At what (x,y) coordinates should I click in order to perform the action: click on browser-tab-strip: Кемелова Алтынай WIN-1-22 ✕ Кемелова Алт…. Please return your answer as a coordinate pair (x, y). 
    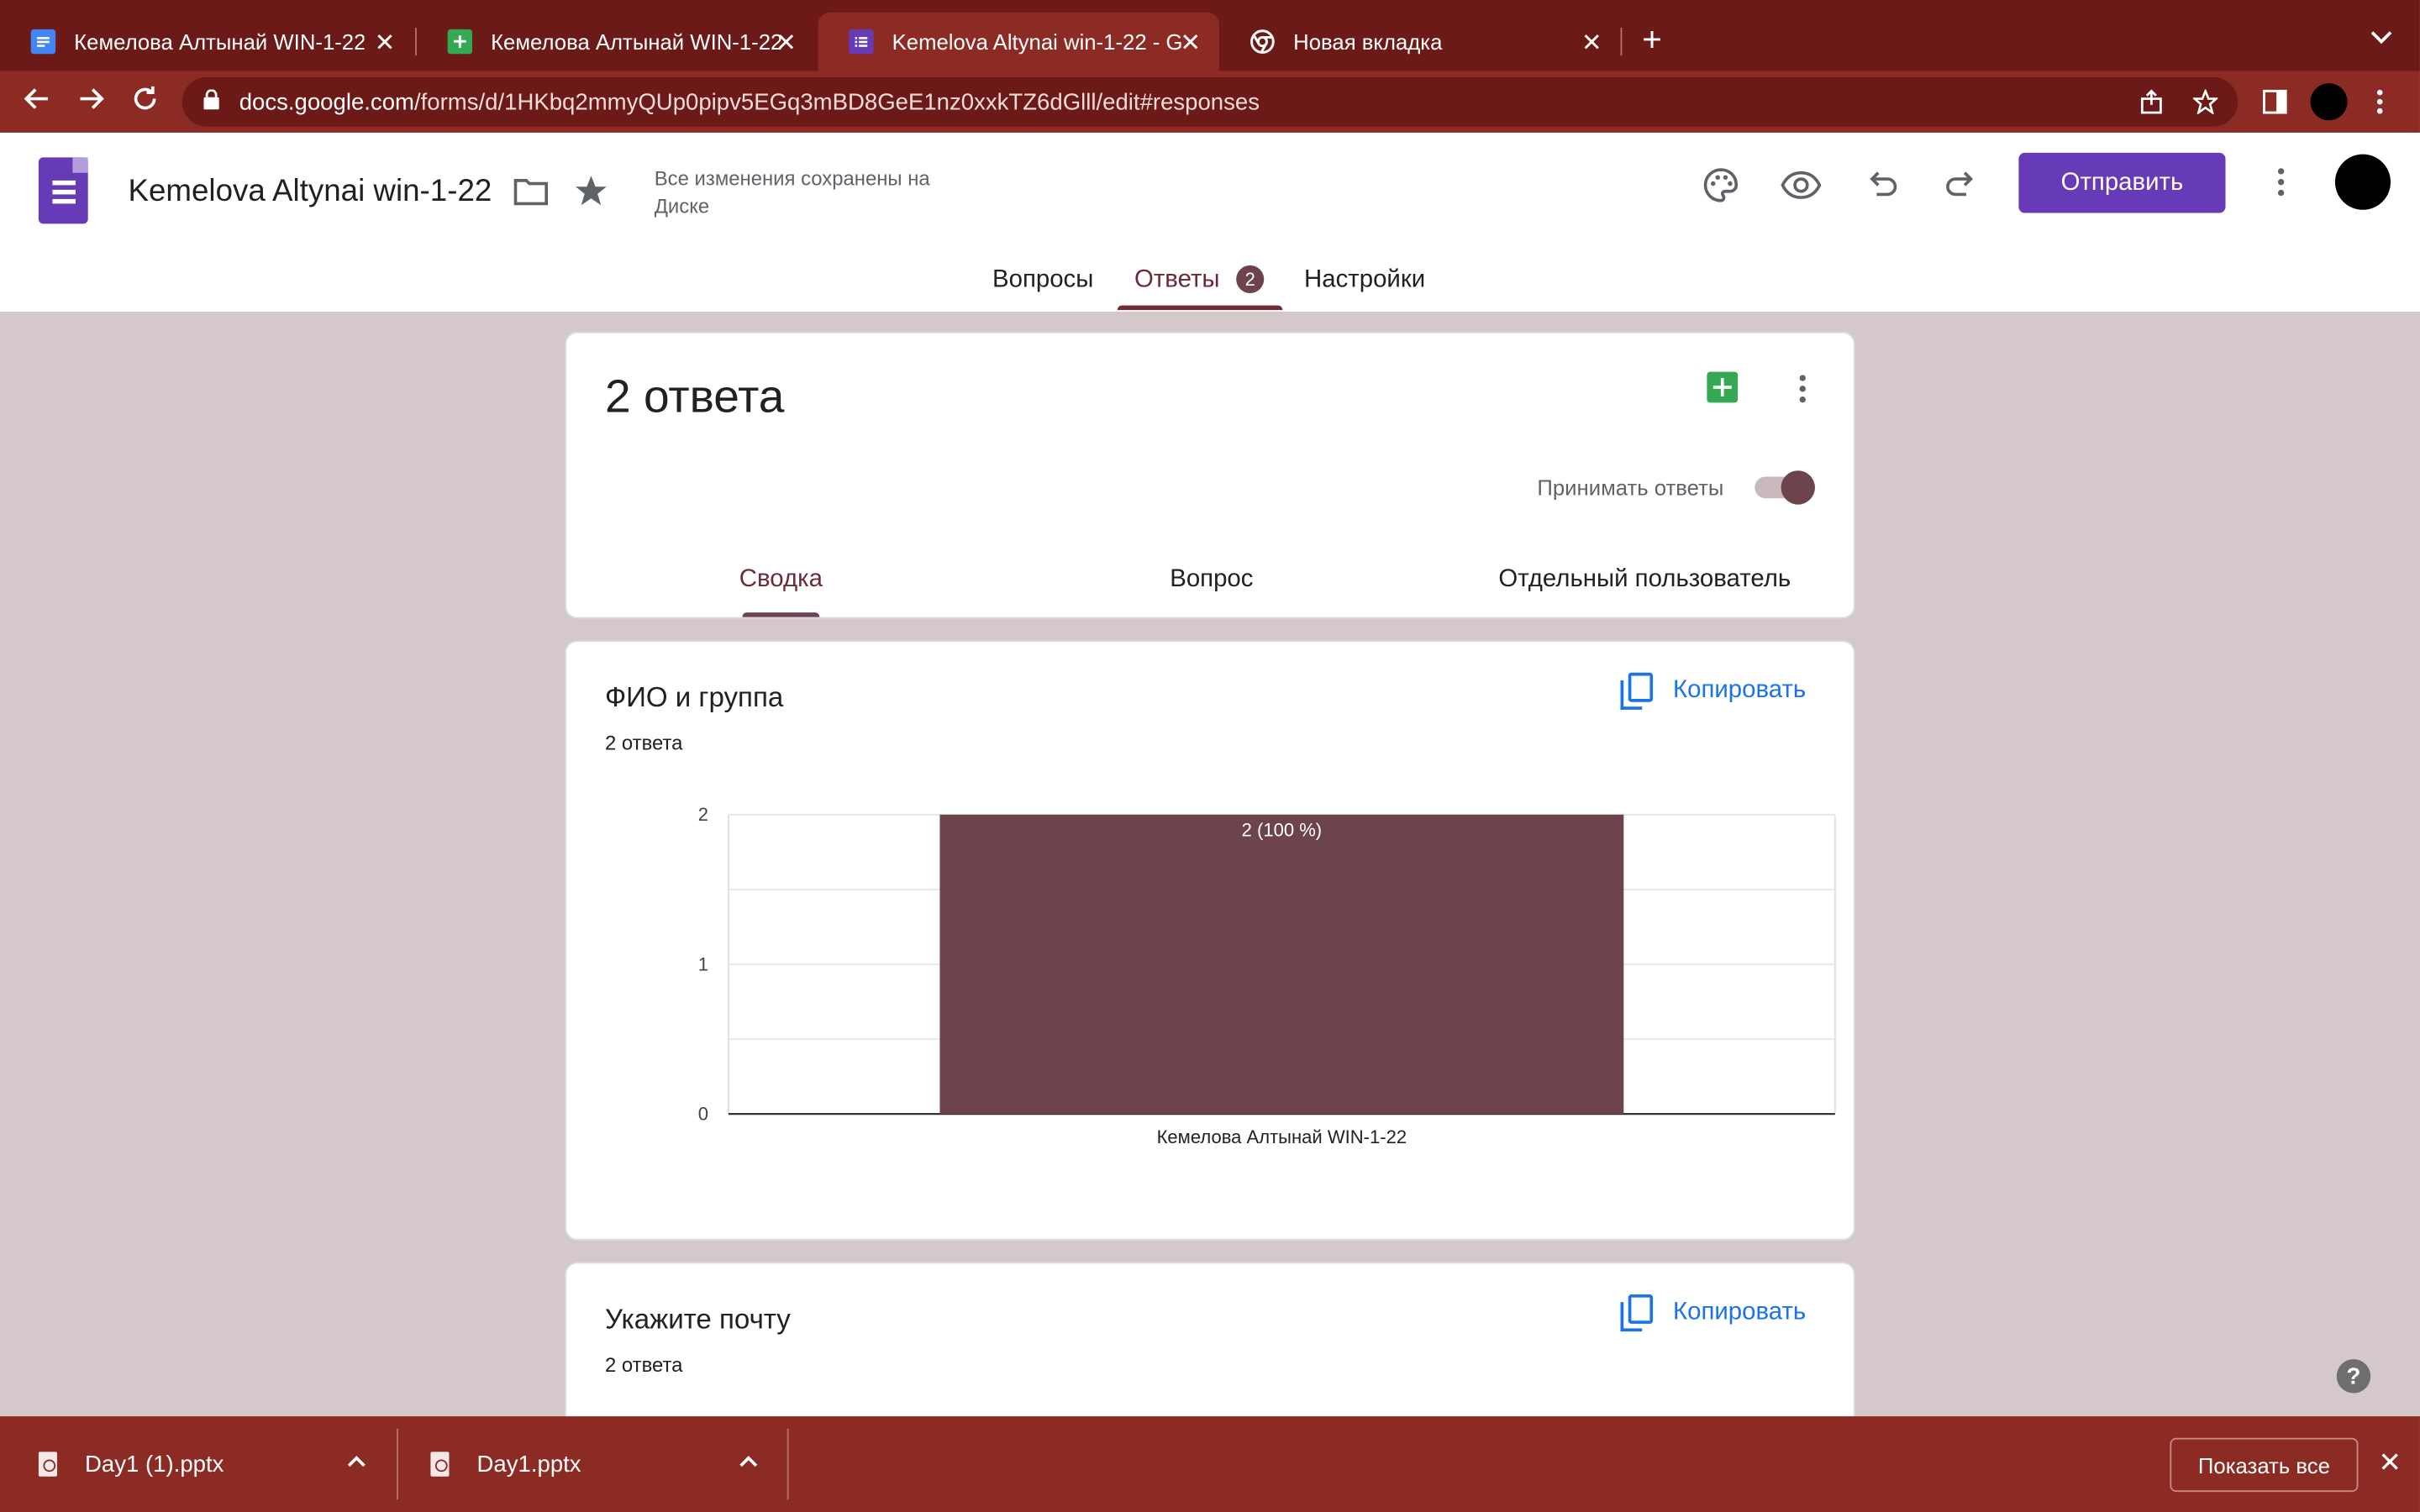
    Looking at the image, I should click on (1210, 35).